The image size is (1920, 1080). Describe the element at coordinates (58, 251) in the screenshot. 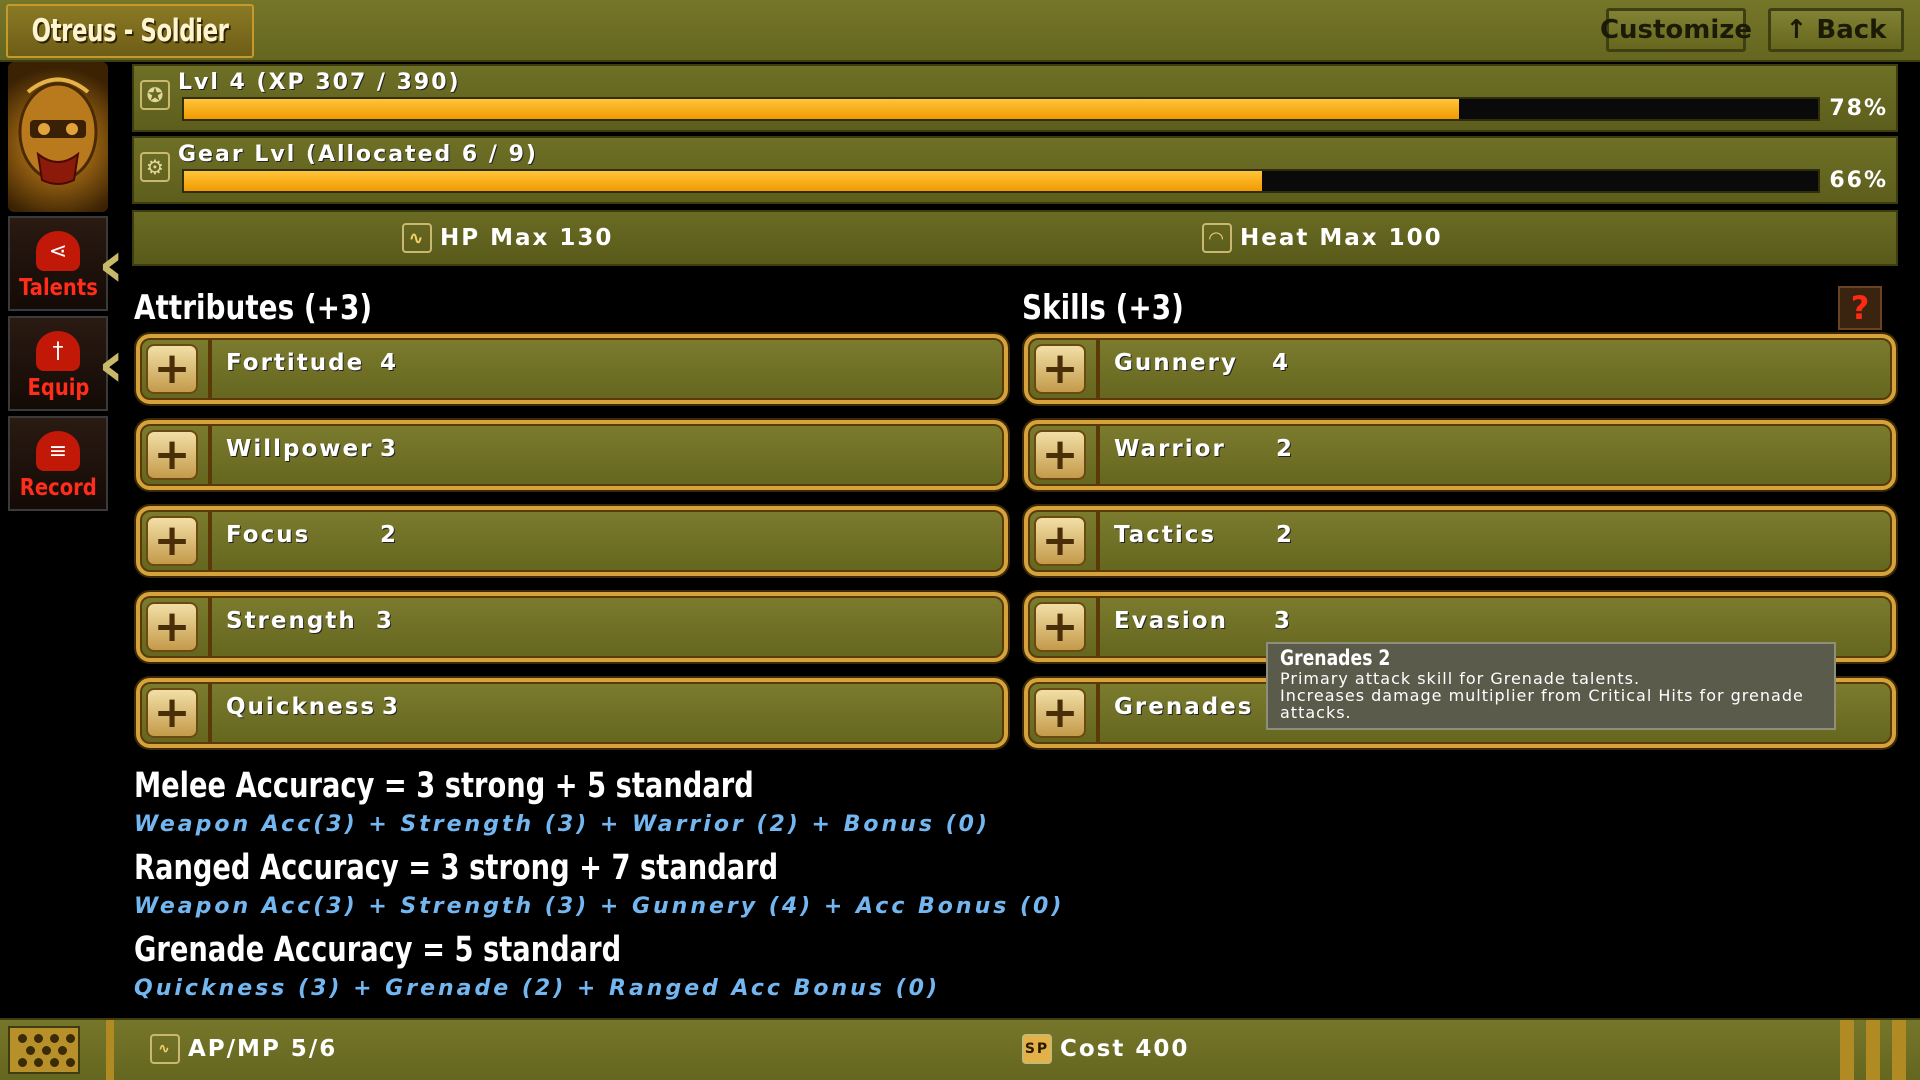

I see `share-icon: ⋖` at that location.